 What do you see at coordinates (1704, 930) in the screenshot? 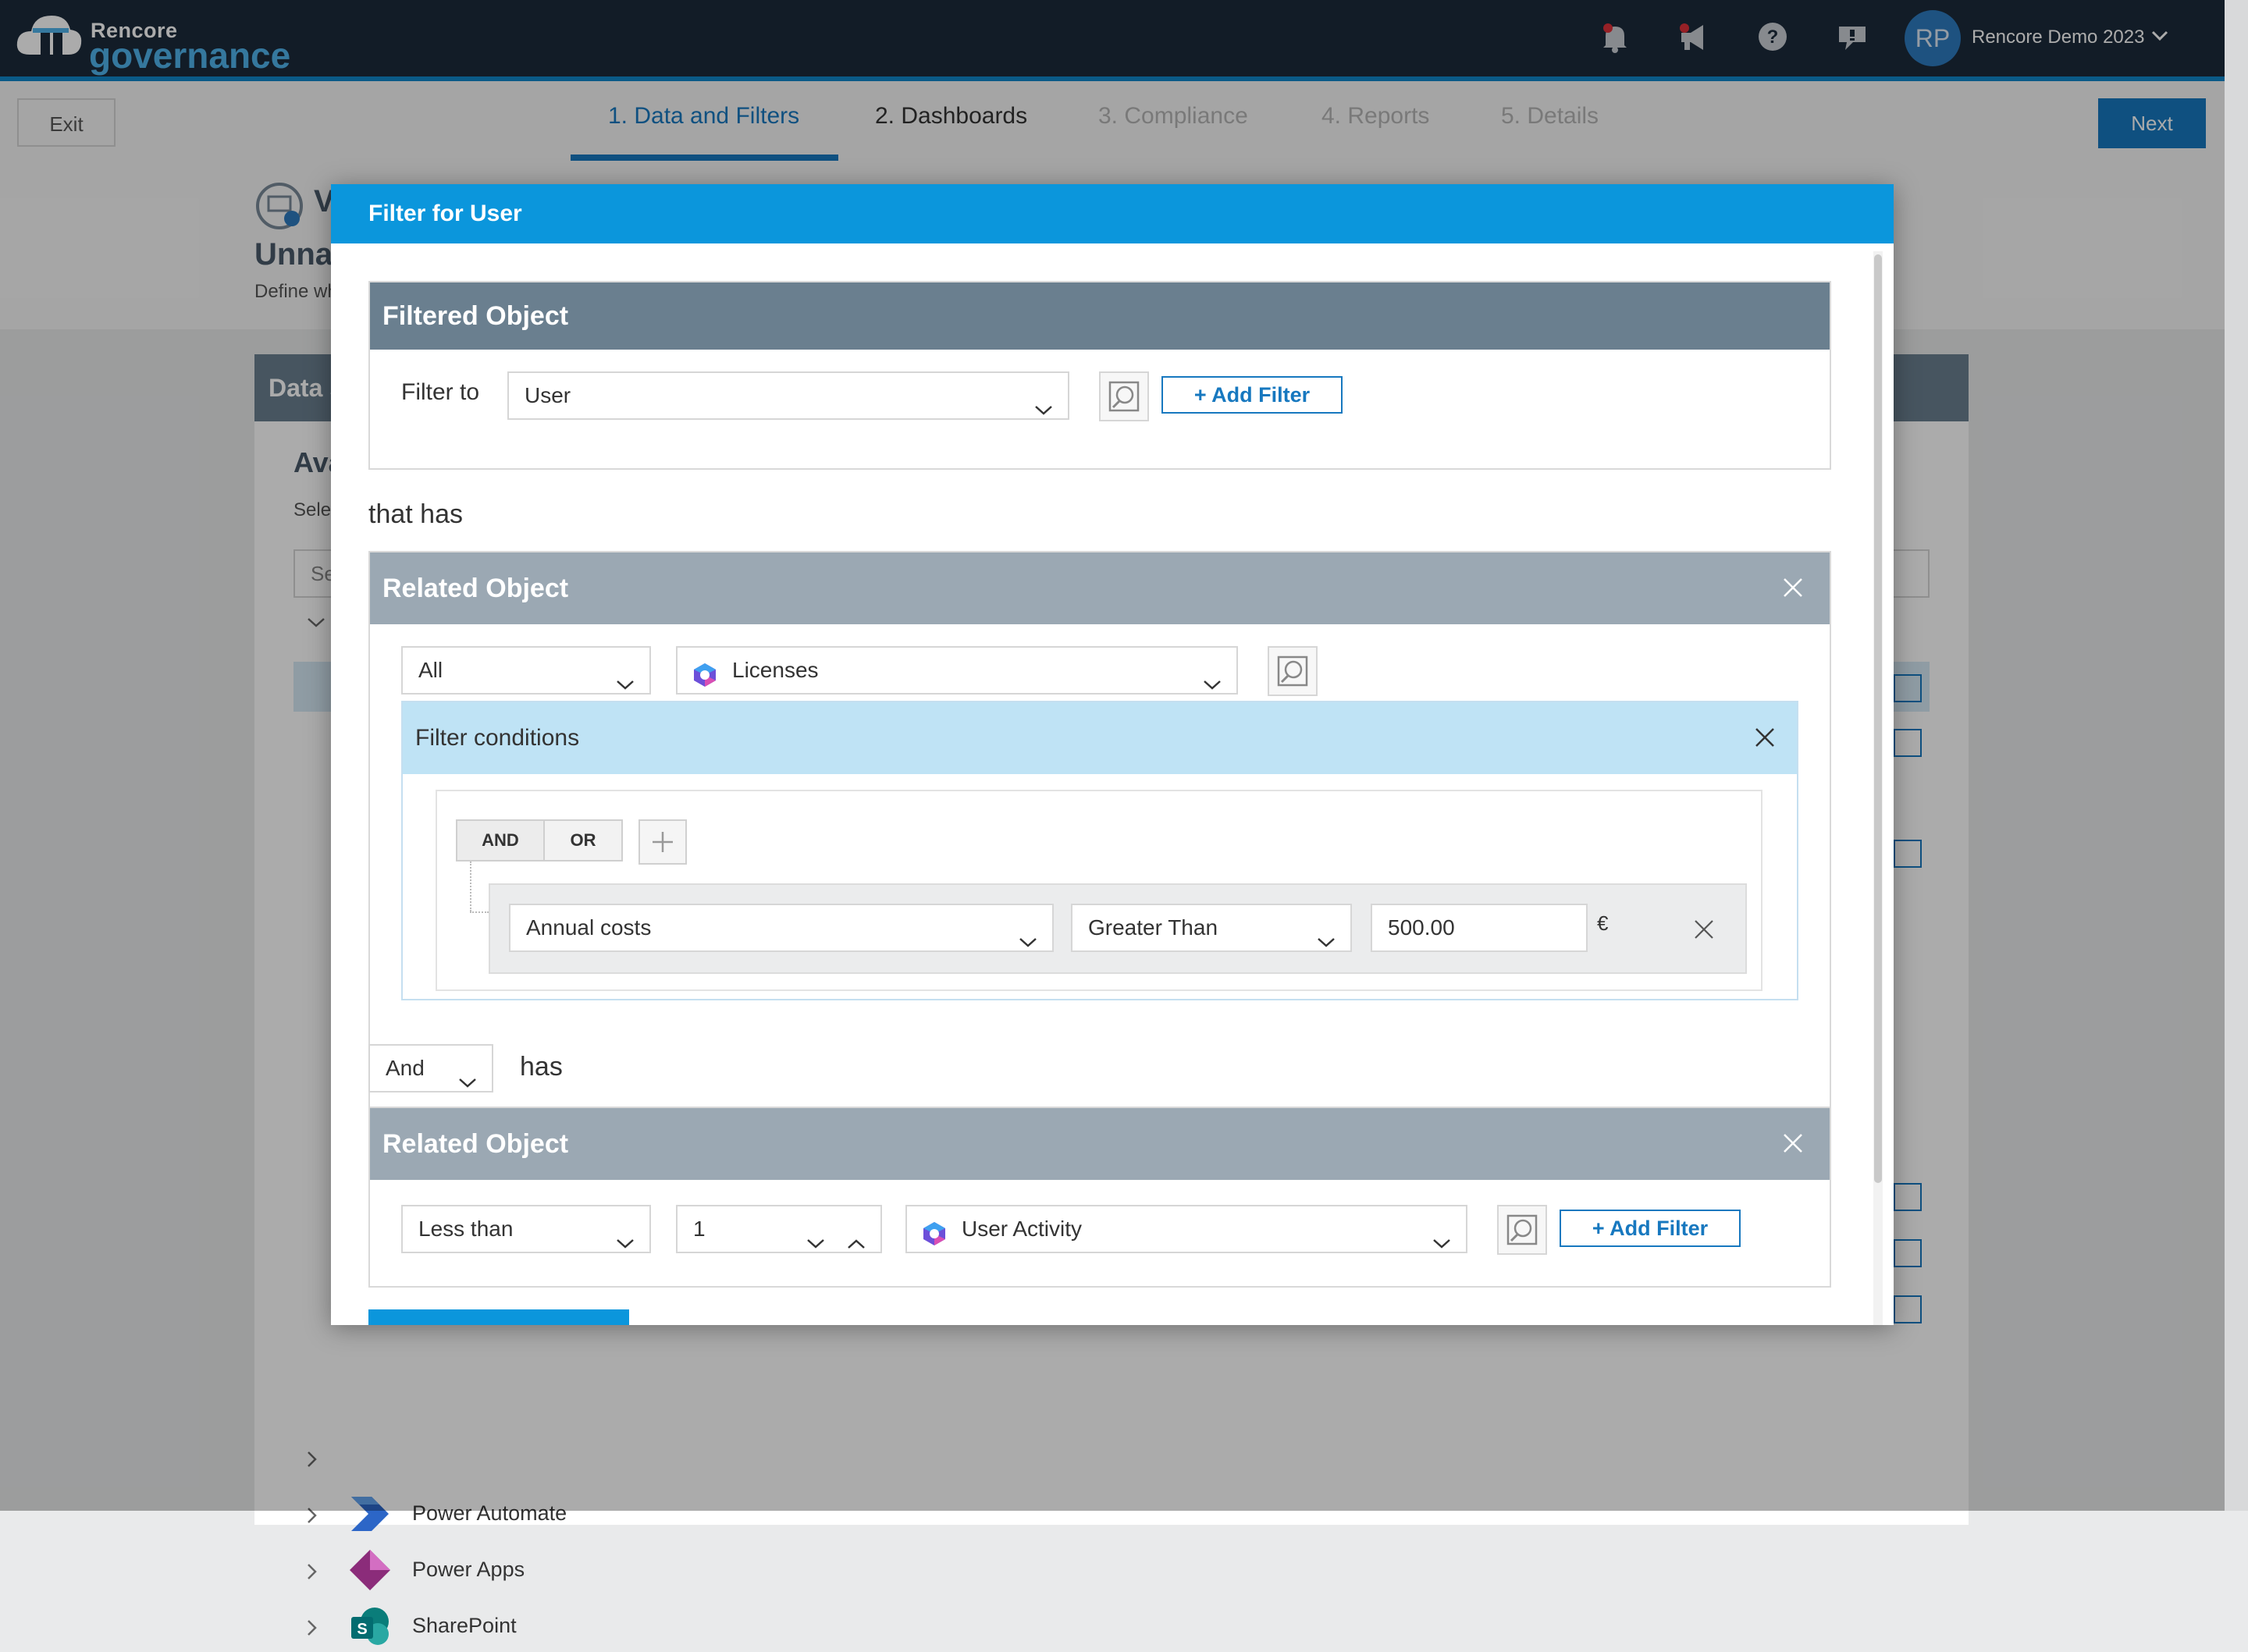
I see `remove-condition-icon` at bounding box center [1704, 930].